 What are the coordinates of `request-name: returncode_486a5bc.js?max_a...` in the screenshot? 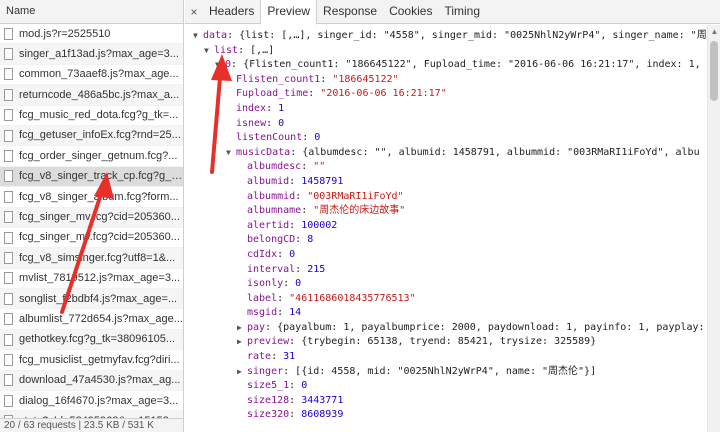 It's located at (99, 94).